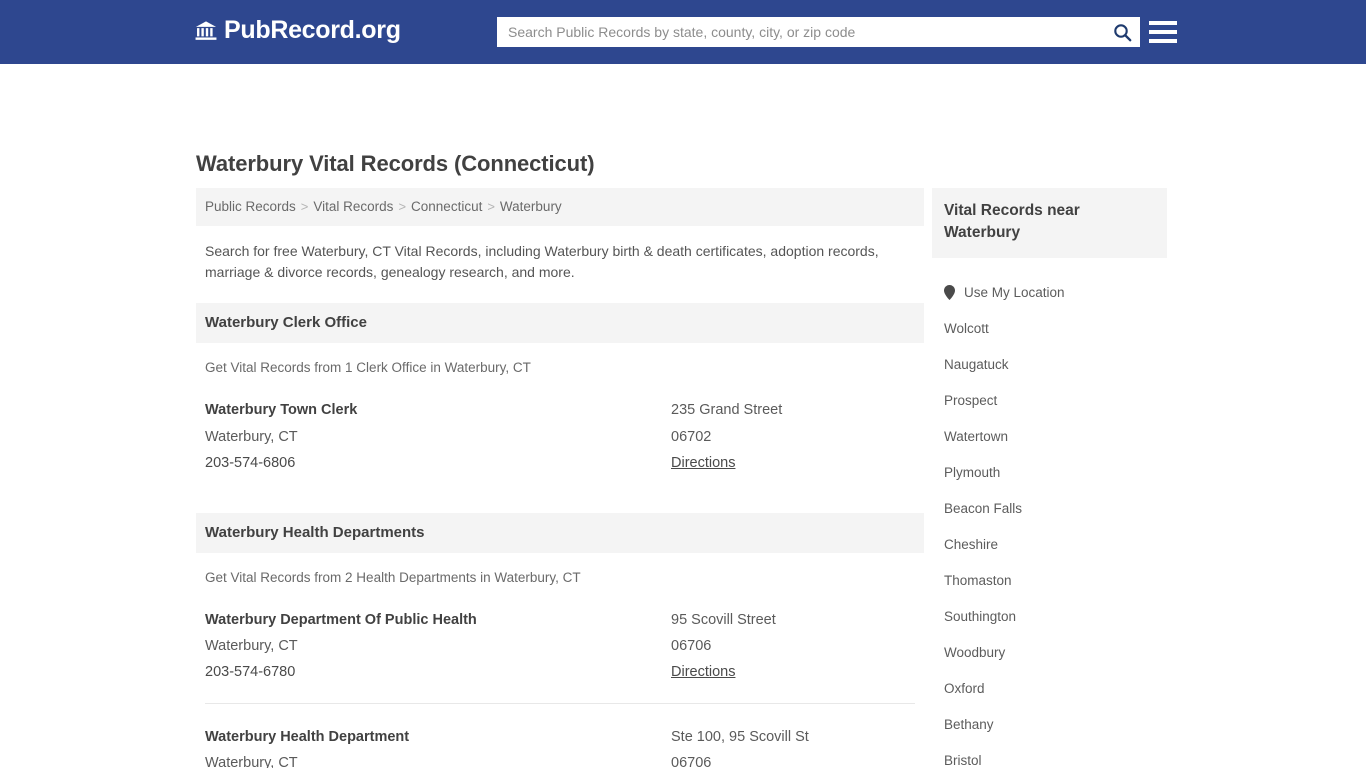 The image size is (1366, 768). What do you see at coordinates (793, 746) in the screenshot?
I see `entry-address-column: Ste 100, 95 Scovill St06706Directions` at bounding box center [793, 746].